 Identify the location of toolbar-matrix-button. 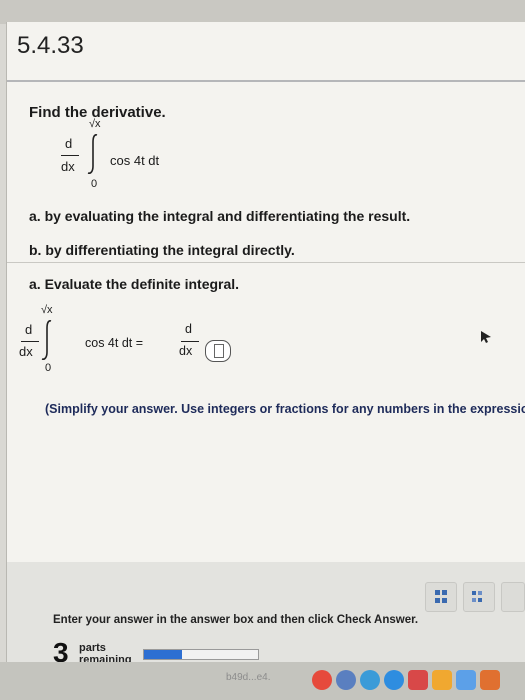
(479, 597).